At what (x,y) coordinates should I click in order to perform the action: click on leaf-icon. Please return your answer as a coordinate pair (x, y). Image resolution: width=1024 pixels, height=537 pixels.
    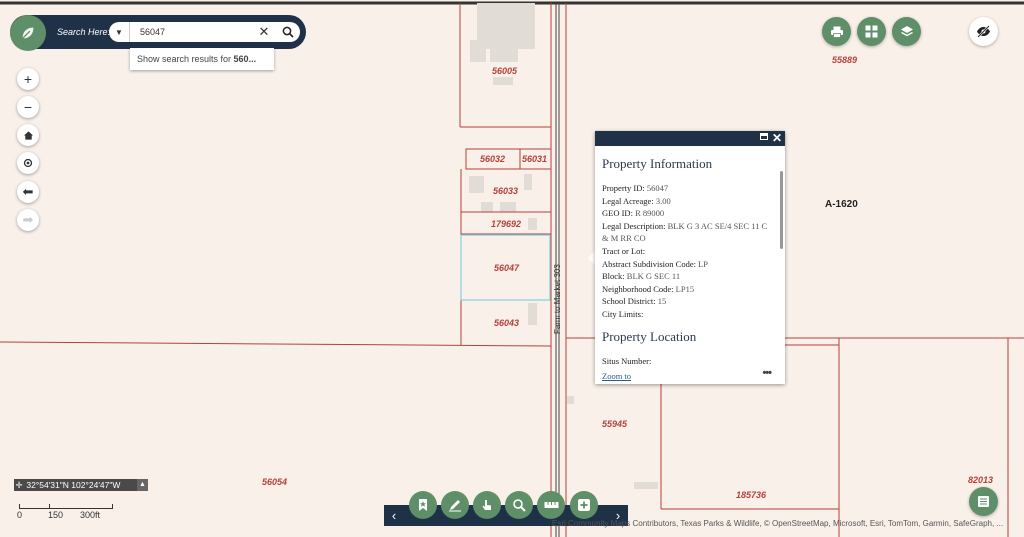
    Looking at the image, I should click on (28, 33).